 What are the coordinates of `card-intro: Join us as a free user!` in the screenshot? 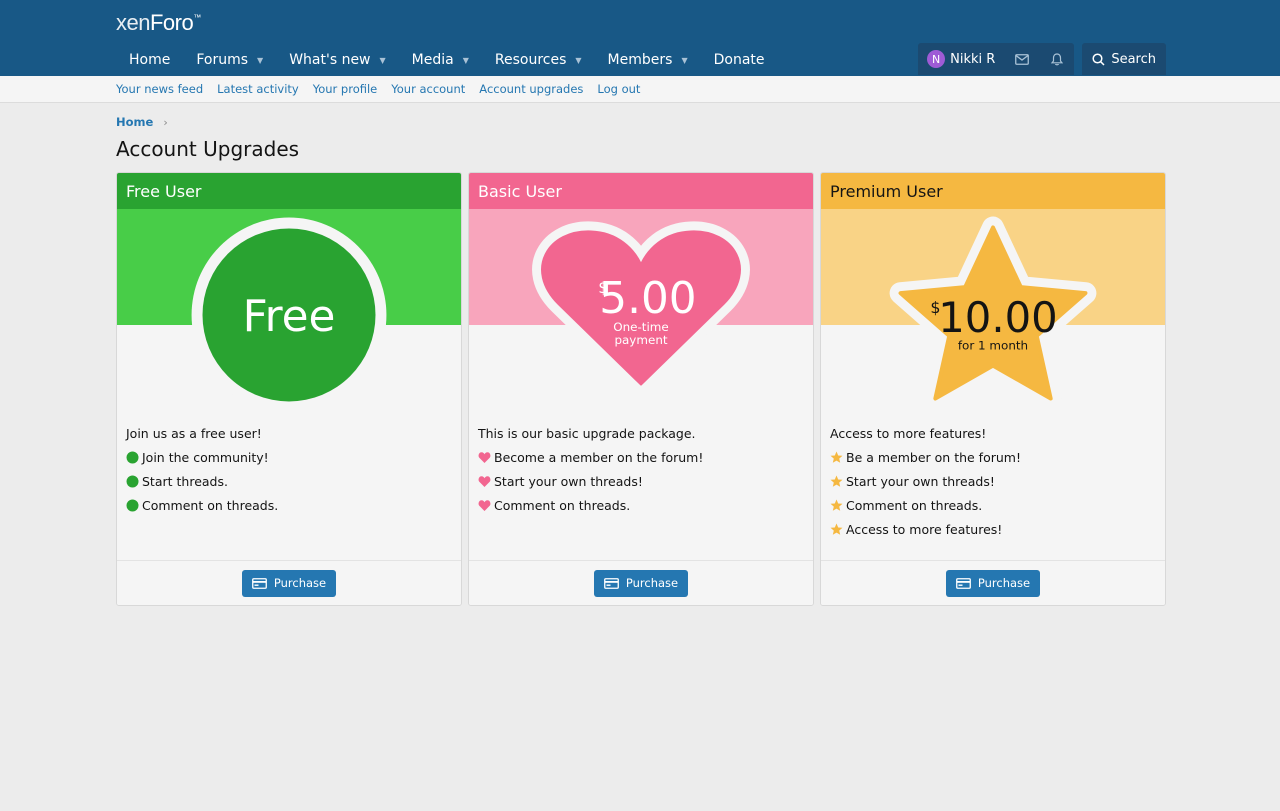 It's located at (194, 433).